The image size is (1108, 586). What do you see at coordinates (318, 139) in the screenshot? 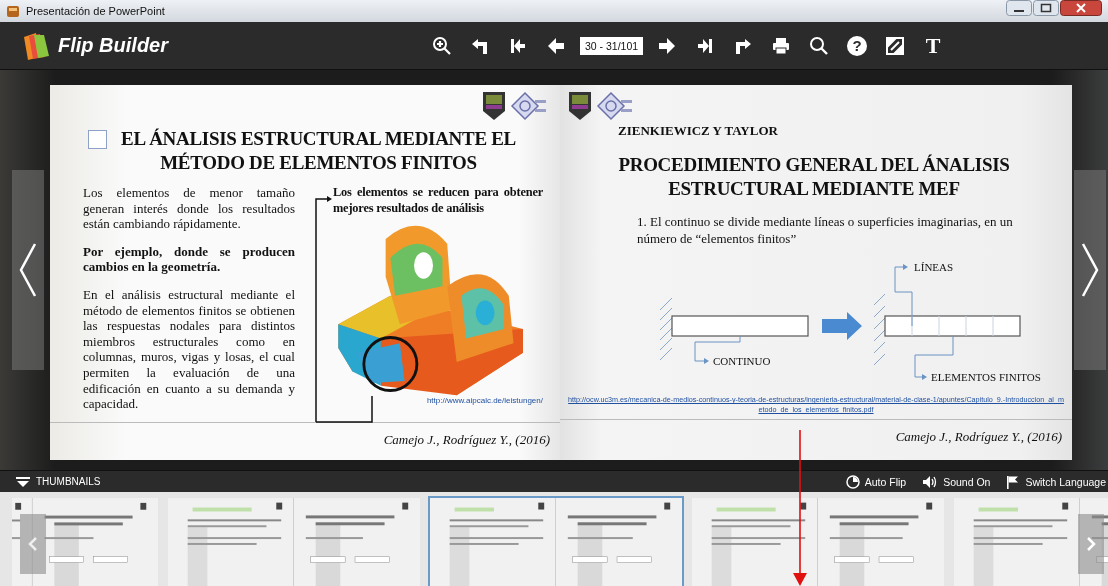
I see `slide-title: EL ÁNALISIS ESTRUCTURAL MEDIANTE EL` at bounding box center [318, 139].